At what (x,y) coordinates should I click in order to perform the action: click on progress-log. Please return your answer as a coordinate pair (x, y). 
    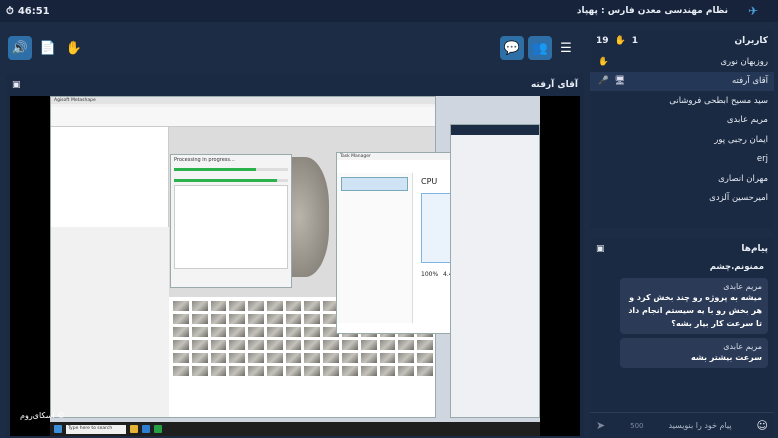
    Looking at the image, I should click on (231, 227).